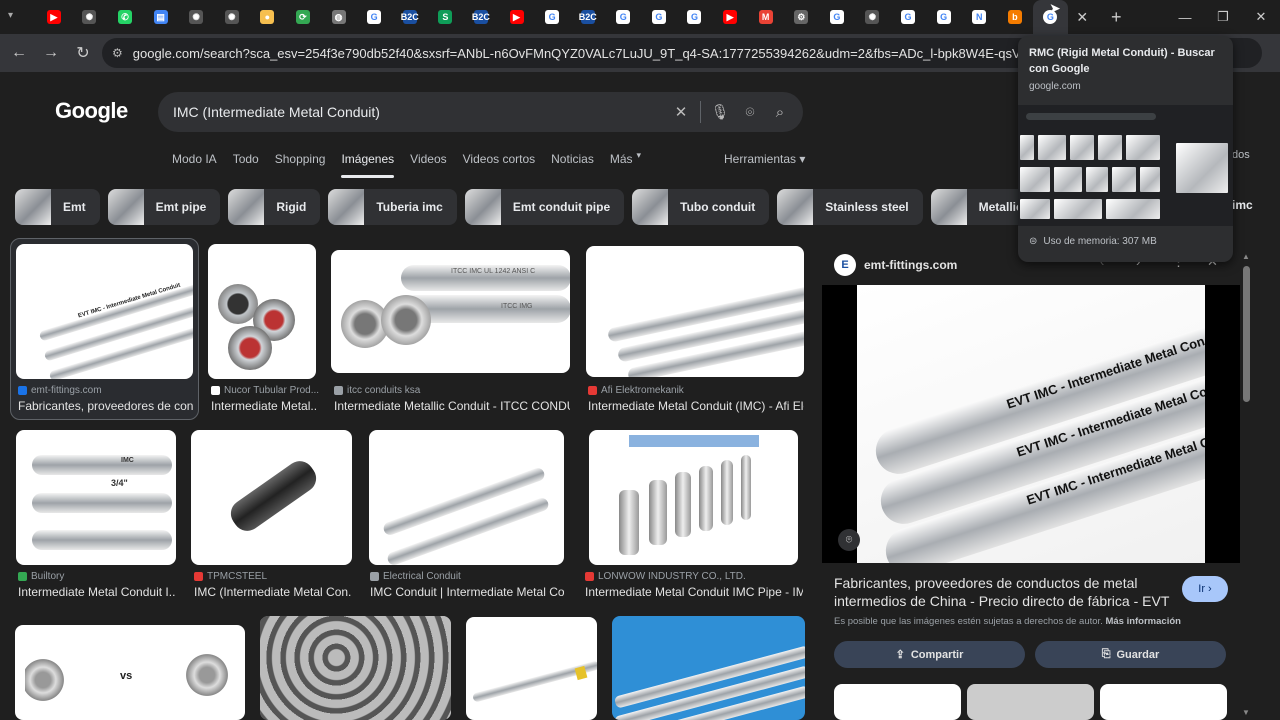 This screenshot has width=1280, height=720. Describe the element at coordinates (51, 53) in the screenshot. I see `forward-icon: →` at that location.